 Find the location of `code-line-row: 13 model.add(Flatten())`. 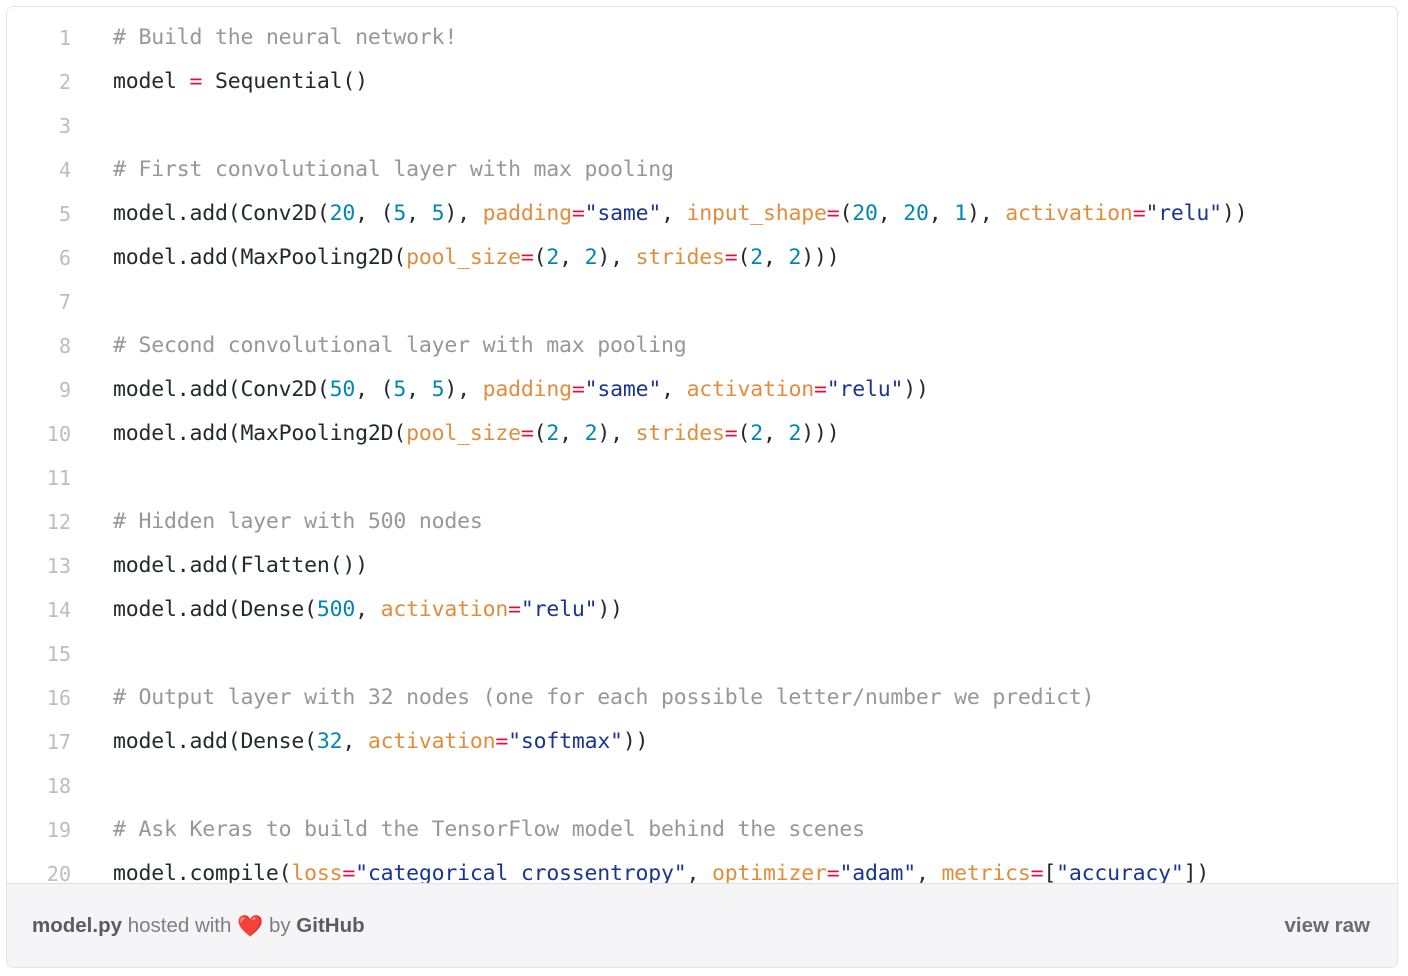

code-line-row: 13 model.add(Flatten()) is located at coordinates (702, 566).